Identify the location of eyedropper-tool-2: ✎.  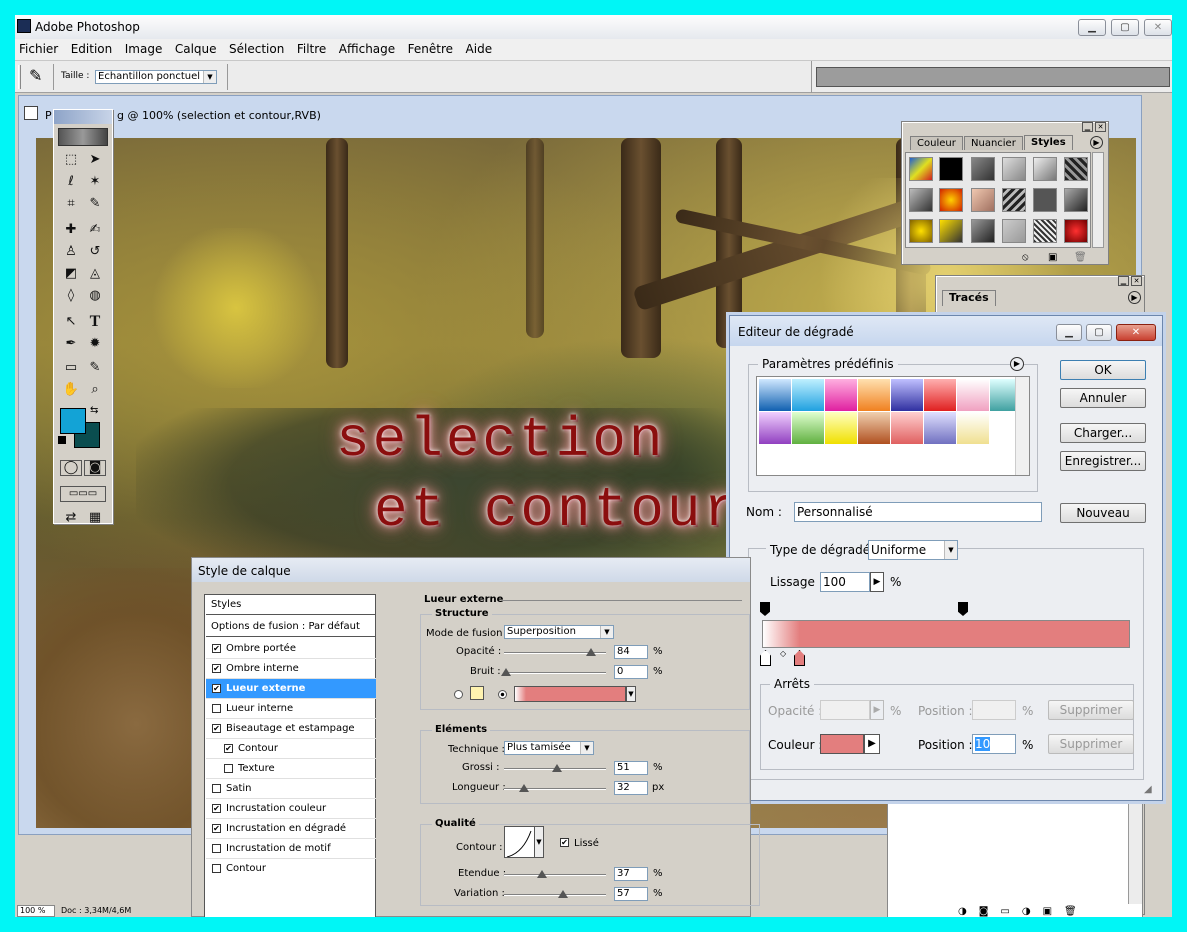
(95, 368).